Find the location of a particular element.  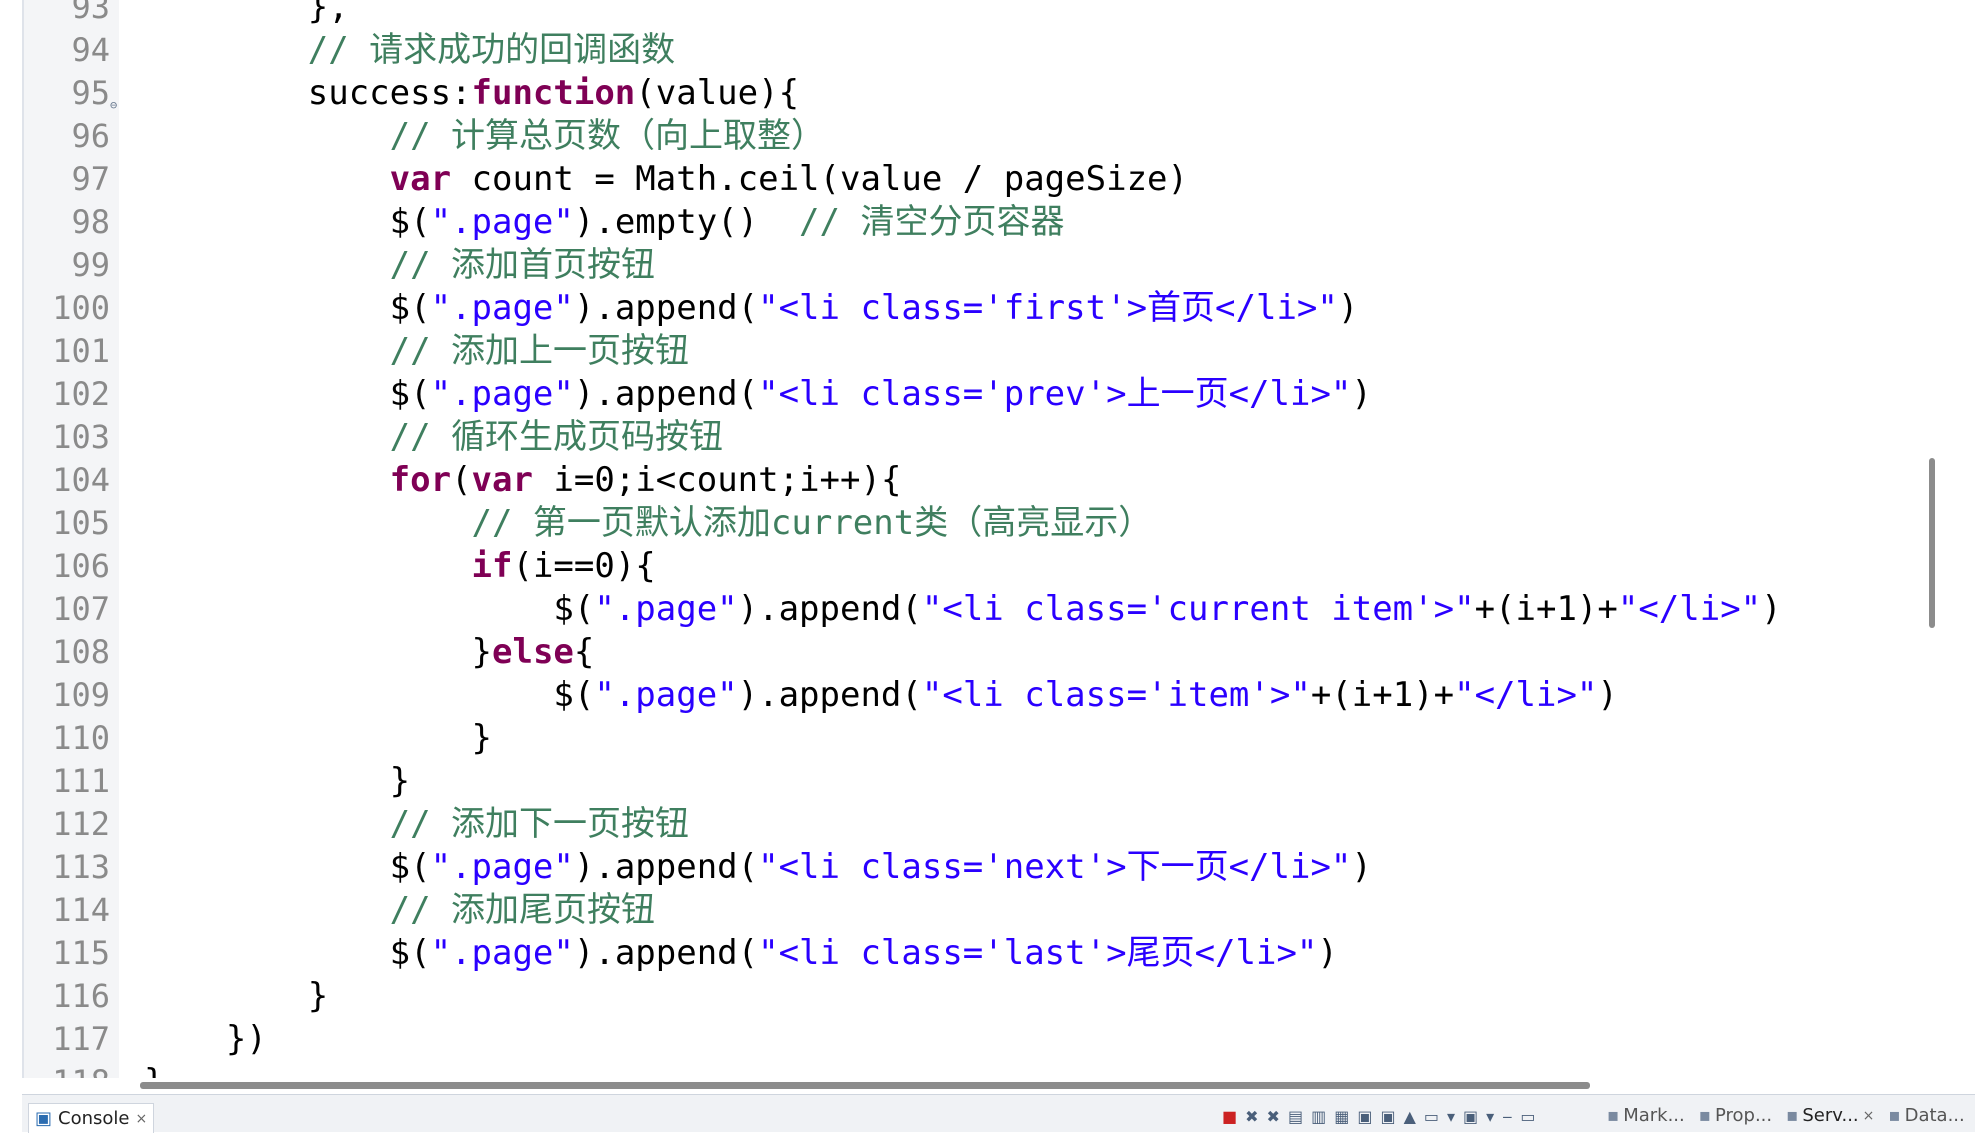

word-wrap-icon: ▦ is located at coordinates (1341, 1116).